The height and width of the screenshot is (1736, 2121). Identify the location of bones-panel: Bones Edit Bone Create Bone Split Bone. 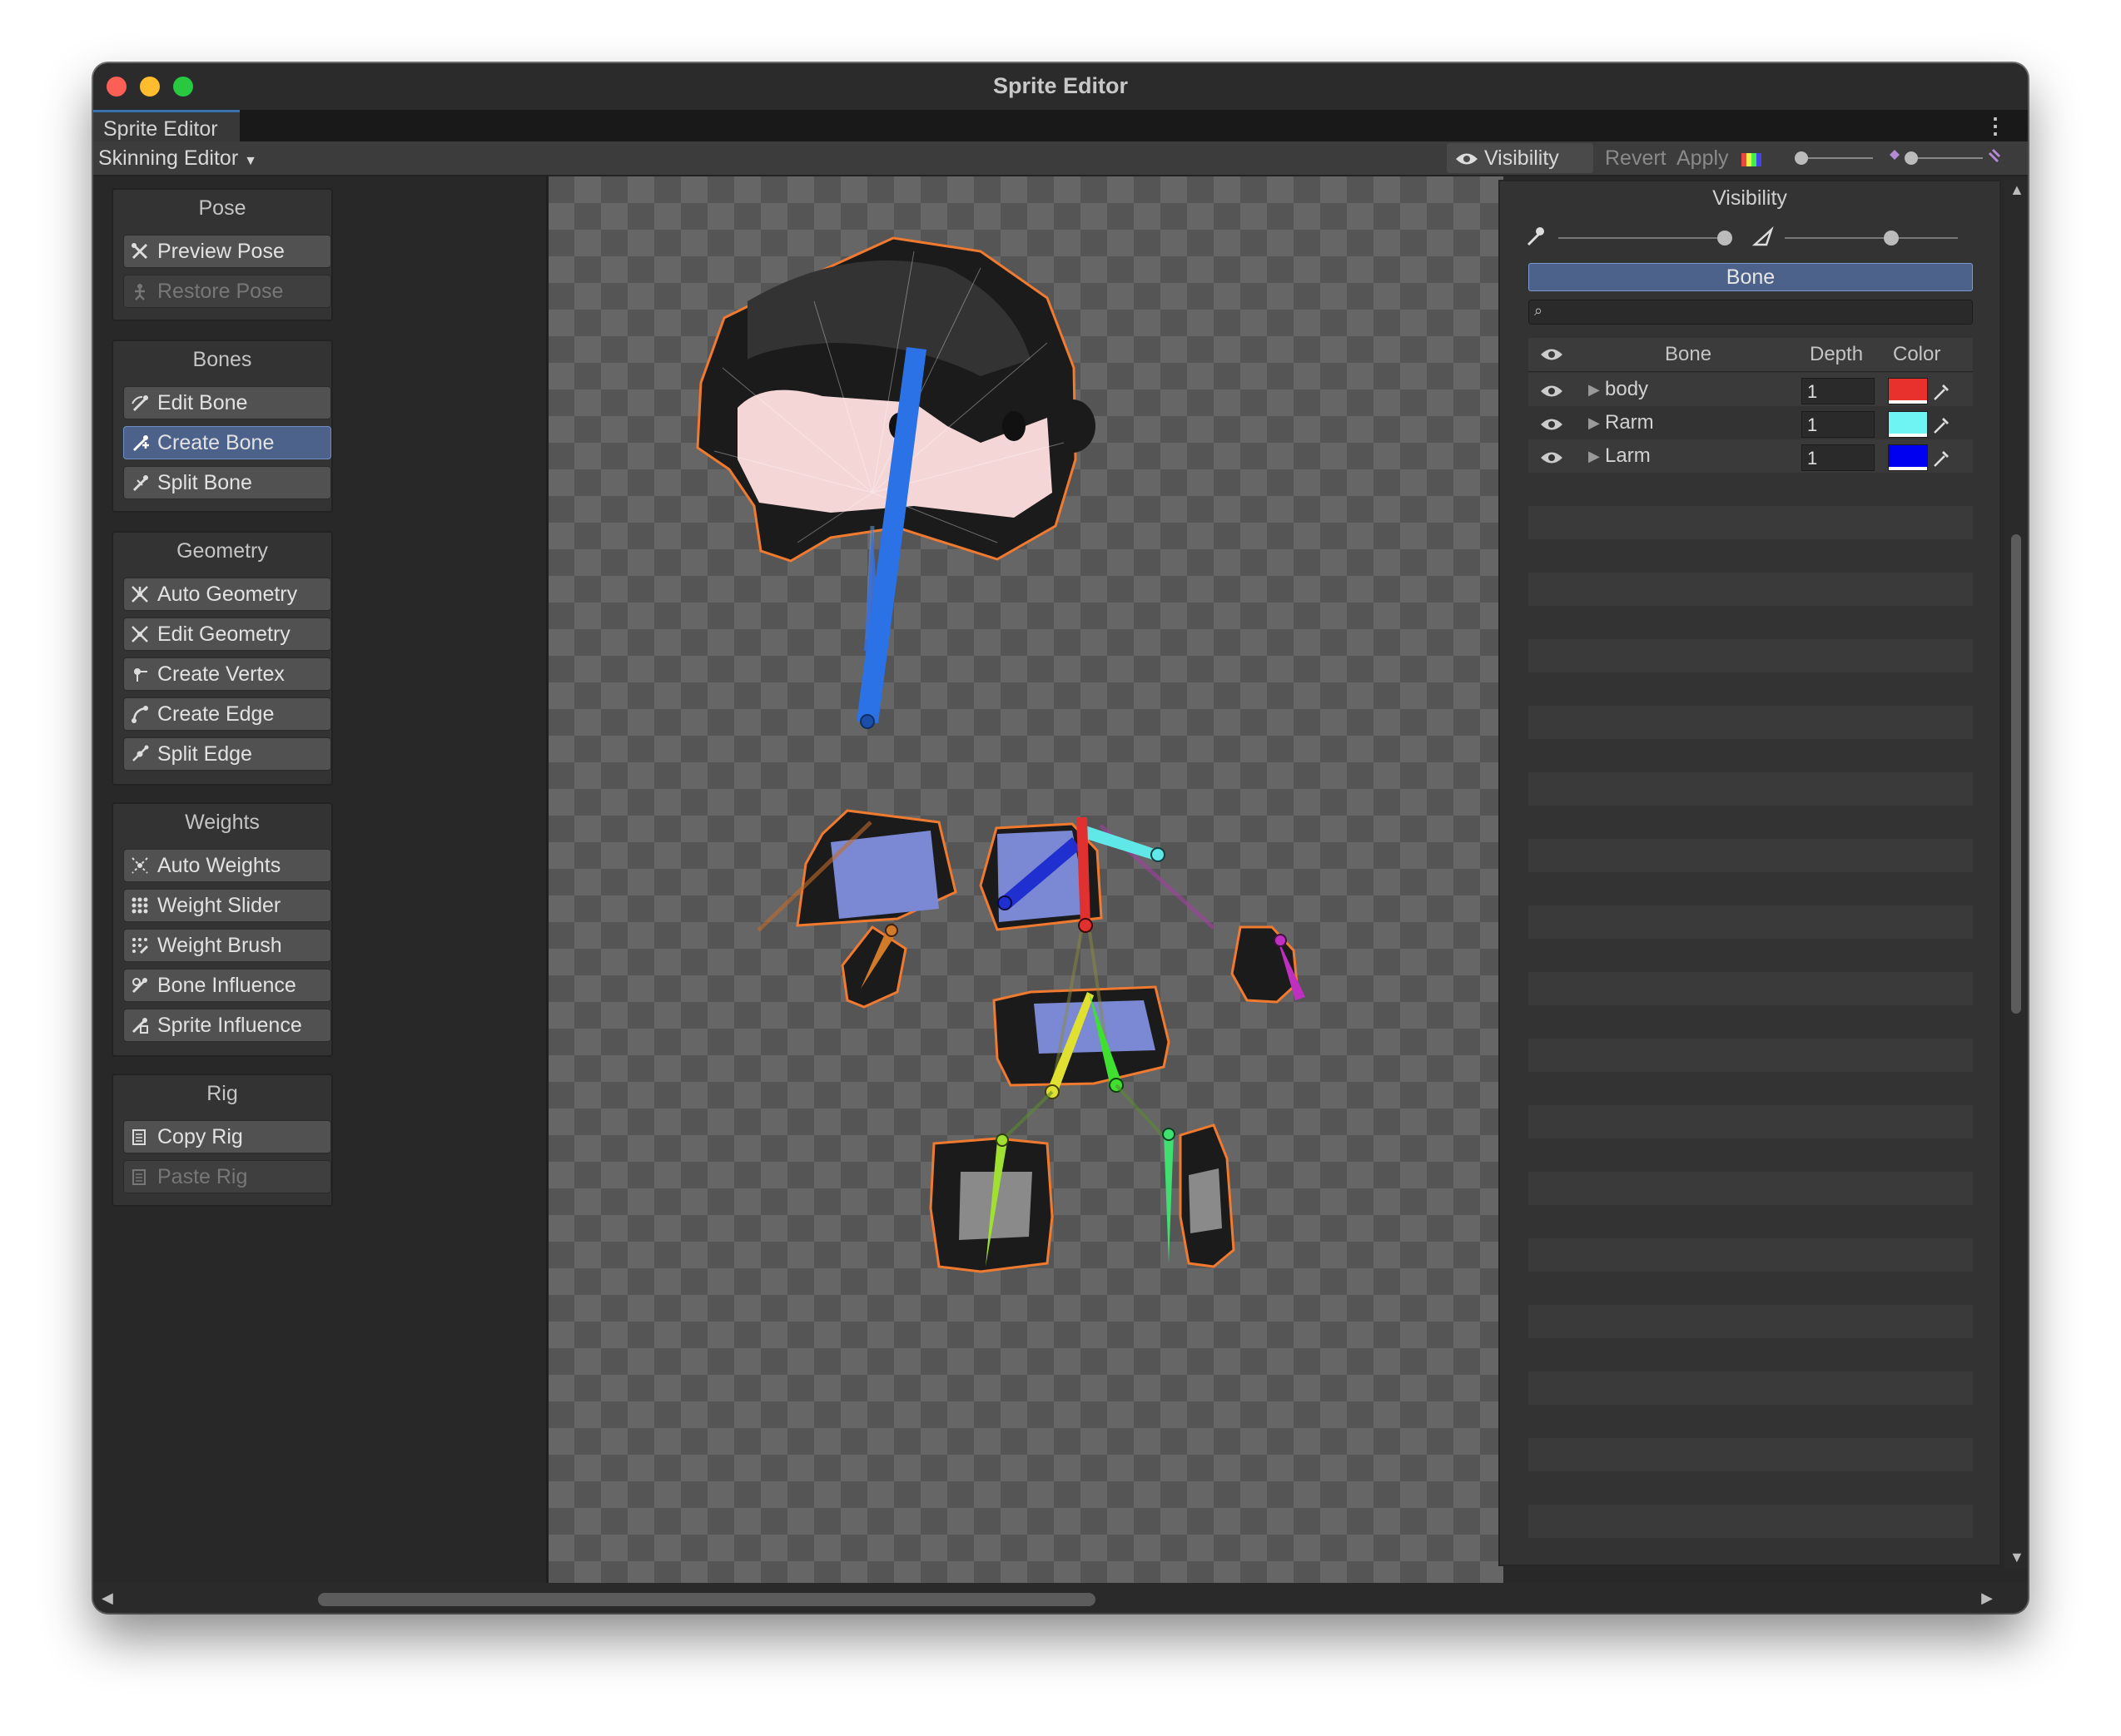
(223, 426).